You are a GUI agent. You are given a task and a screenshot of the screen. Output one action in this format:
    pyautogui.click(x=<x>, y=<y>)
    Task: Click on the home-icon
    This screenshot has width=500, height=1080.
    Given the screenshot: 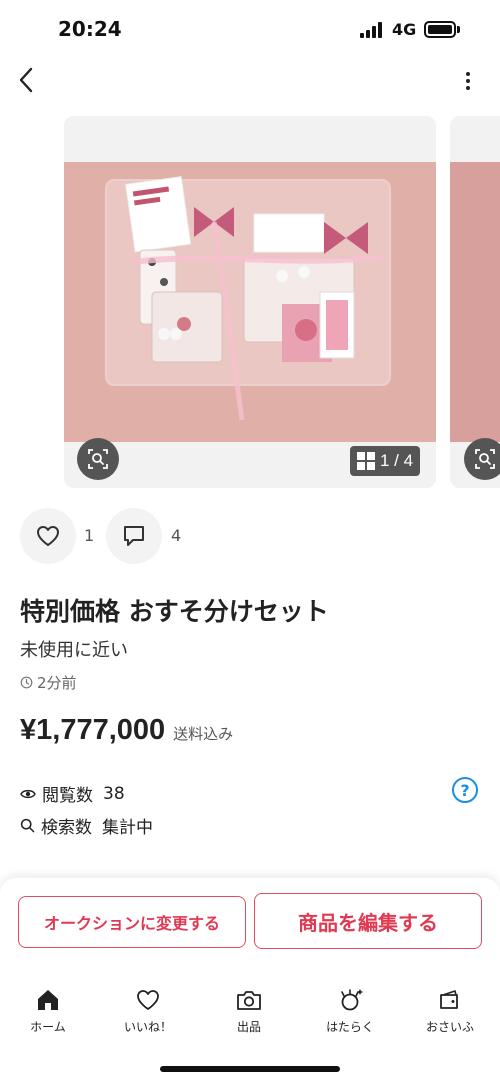 What is the action you would take?
    pyautogui.click(x=48, y=1000)
    